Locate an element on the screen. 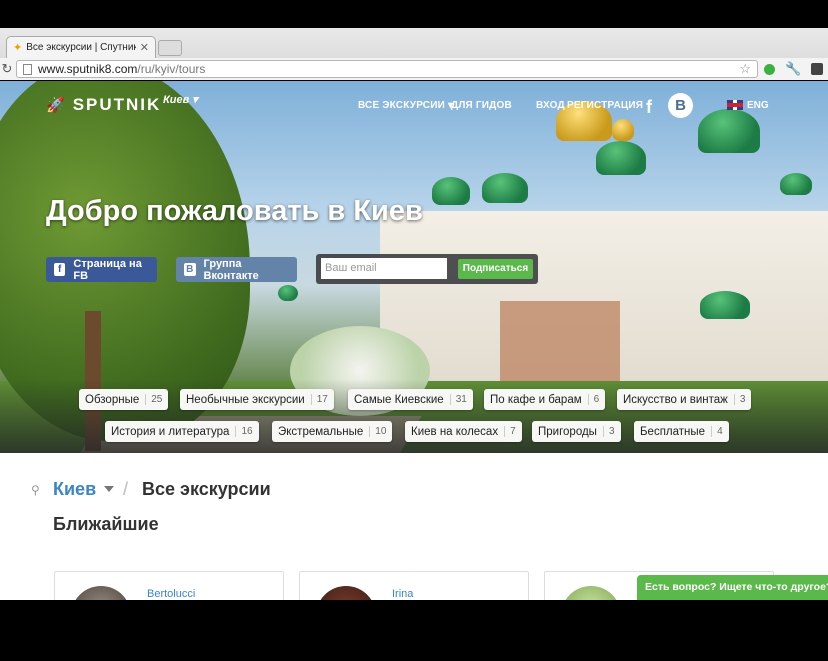  nav-login: ВХОД is located at coordinates (550, 105).